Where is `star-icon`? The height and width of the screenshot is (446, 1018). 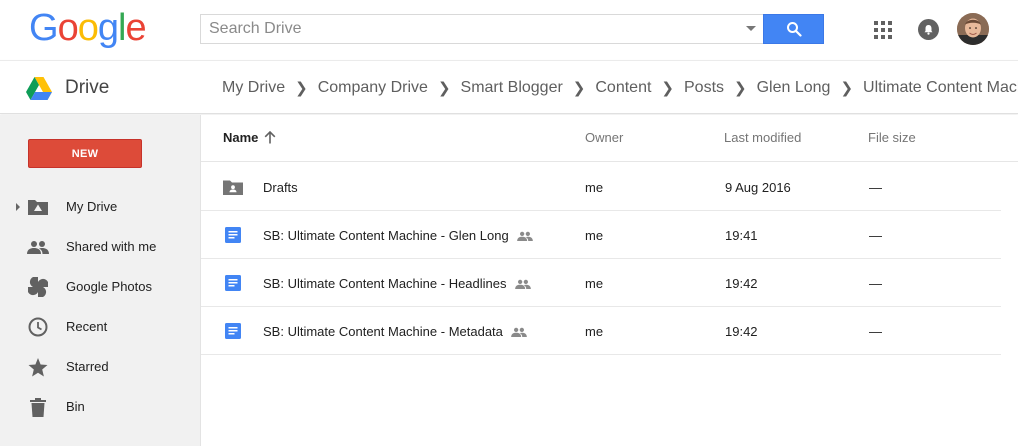 star-icon is located at coordinates (38, 367).